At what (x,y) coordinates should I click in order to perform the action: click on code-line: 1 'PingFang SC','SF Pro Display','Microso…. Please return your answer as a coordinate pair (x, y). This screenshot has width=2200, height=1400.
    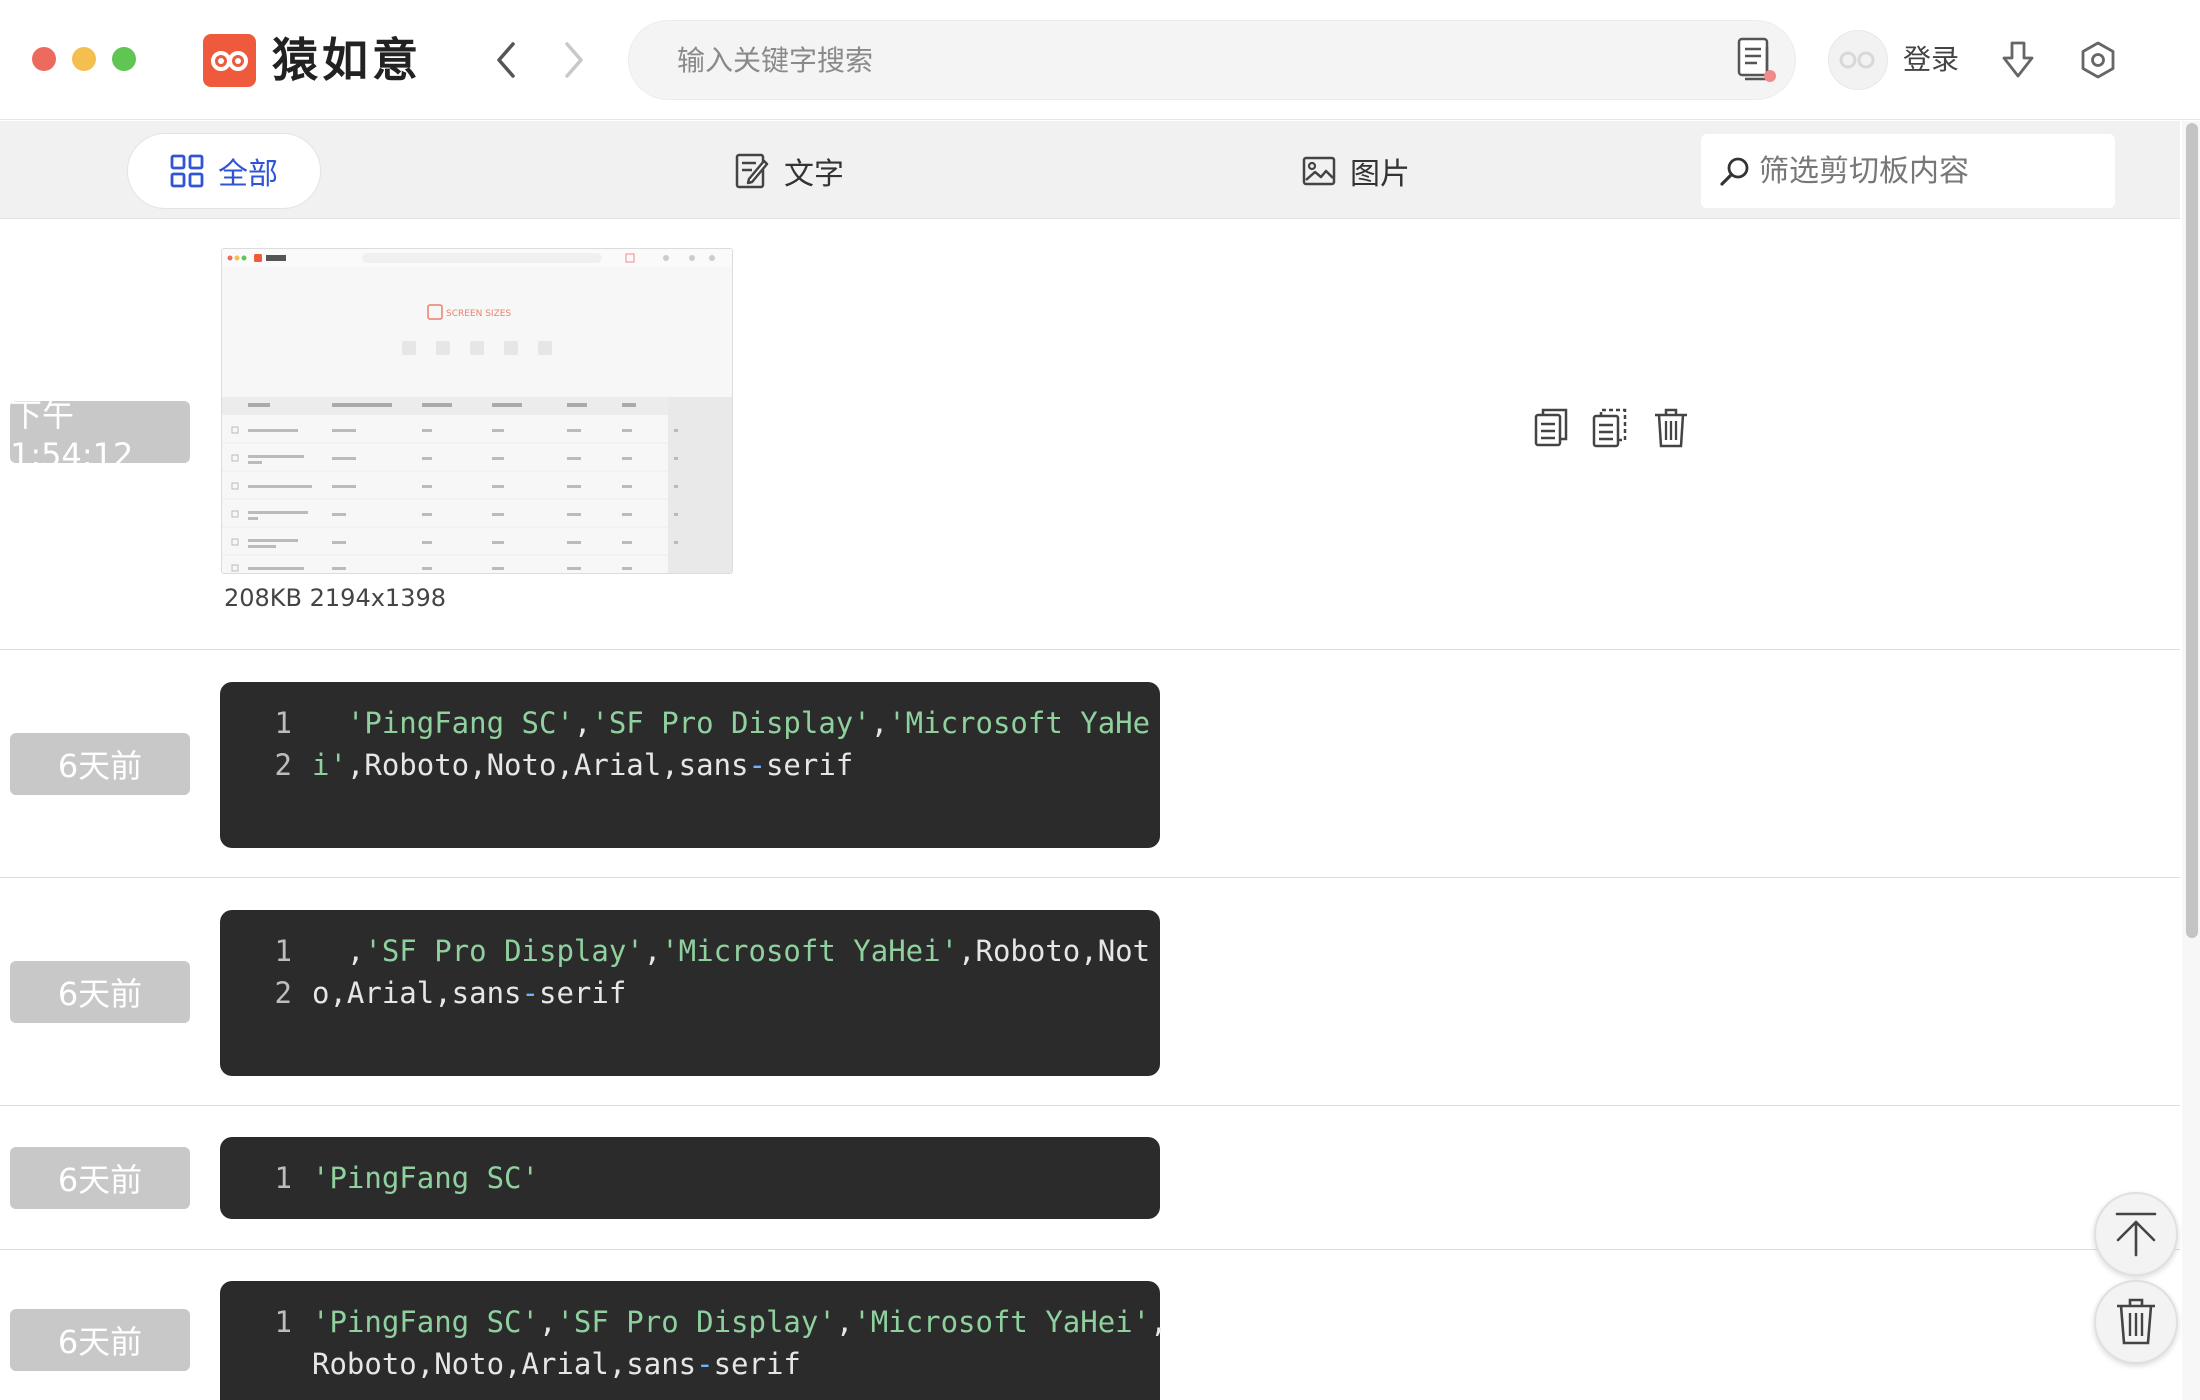
    Looking at the image, I should click on (694, 1322).